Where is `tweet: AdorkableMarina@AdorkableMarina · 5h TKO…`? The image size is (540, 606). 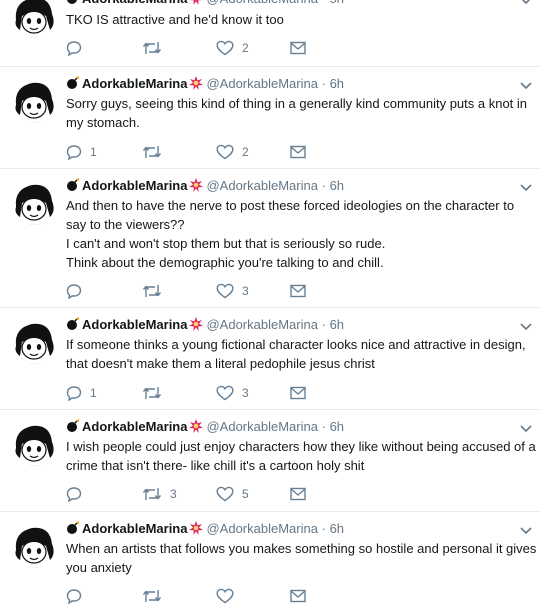 tweet: AdorkableMarina@AdorkableMarina · 5h TKO… is located at coordinates (270, 33).